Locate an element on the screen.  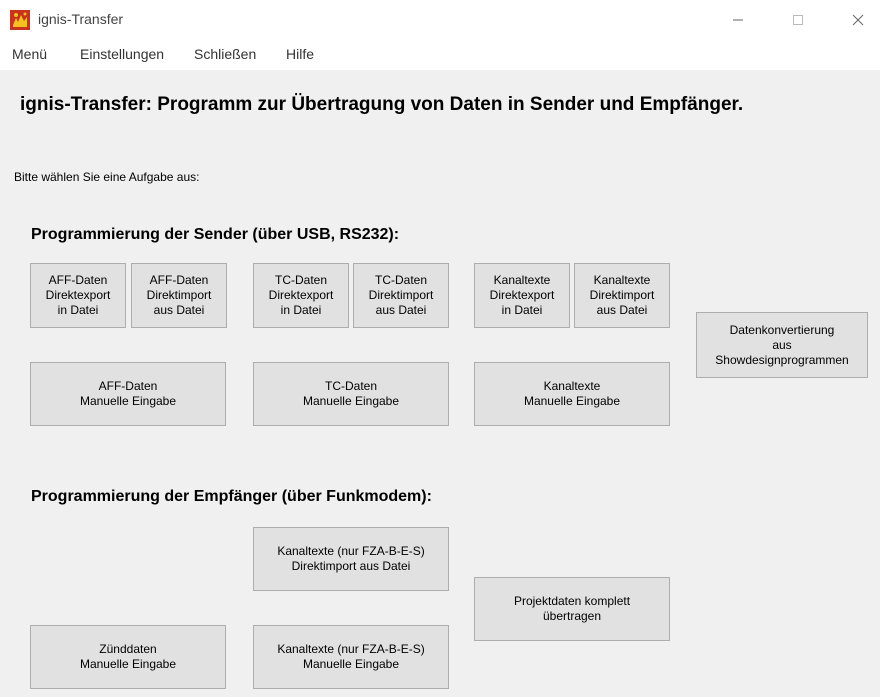
projektdaten-label: Projektdaten komplett übertragen is located at coordinates (572, 608).